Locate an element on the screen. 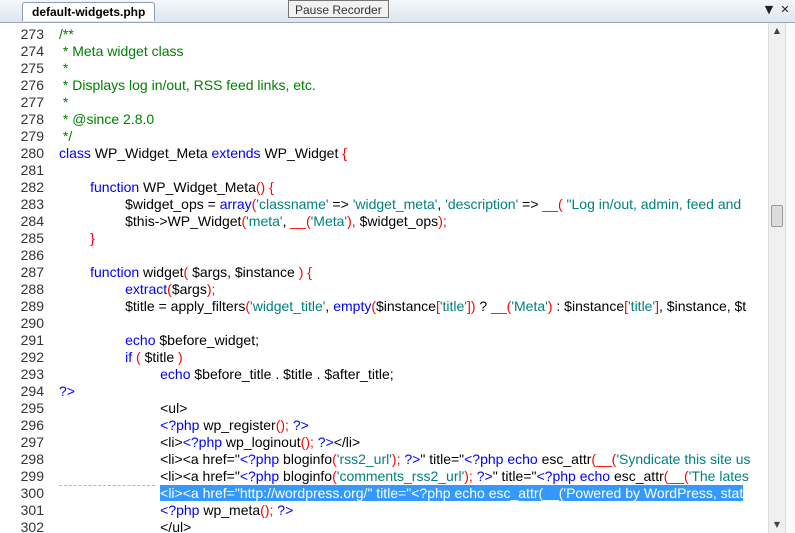 The width and height of the screenshot is (795, 533). code-token: $before_widget; is located at coordinates (207, 340).